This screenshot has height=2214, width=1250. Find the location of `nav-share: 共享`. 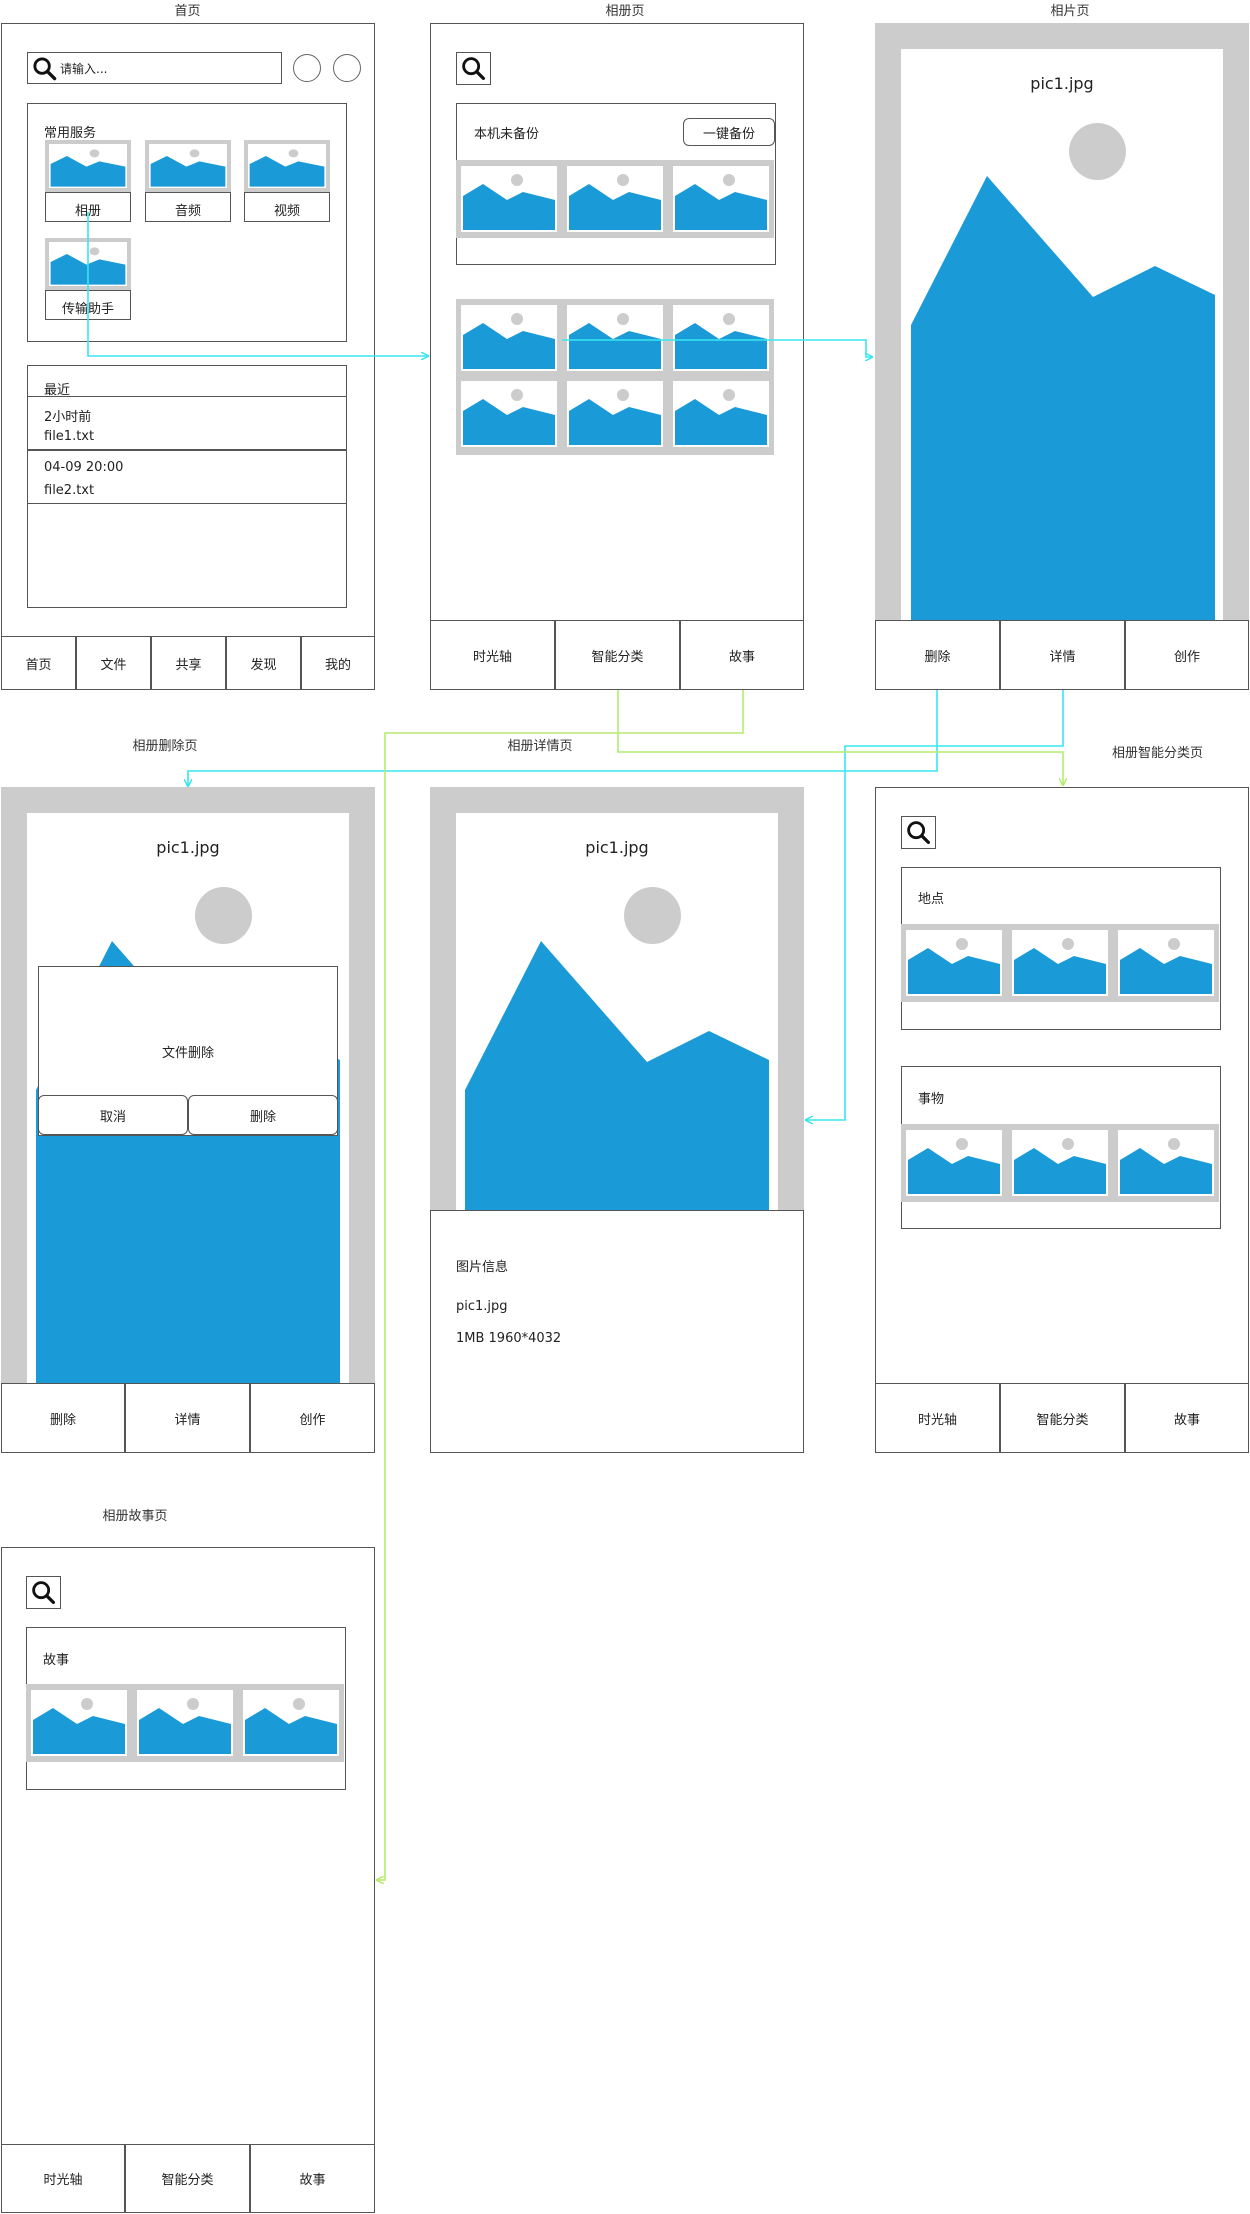

nav-share: 共享 is located at coordinates (188, 663).